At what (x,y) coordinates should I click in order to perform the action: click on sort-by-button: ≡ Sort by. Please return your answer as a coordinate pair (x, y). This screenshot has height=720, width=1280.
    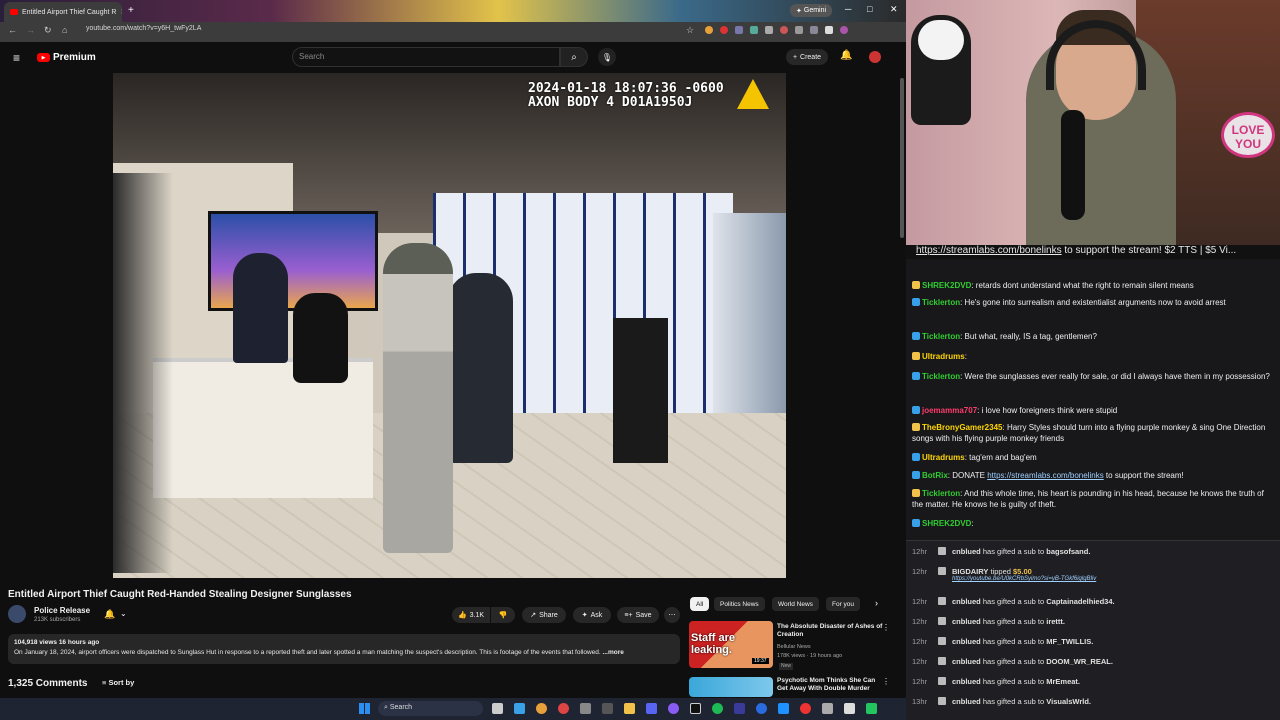
    Looking at the image, I should click on (118, 682).